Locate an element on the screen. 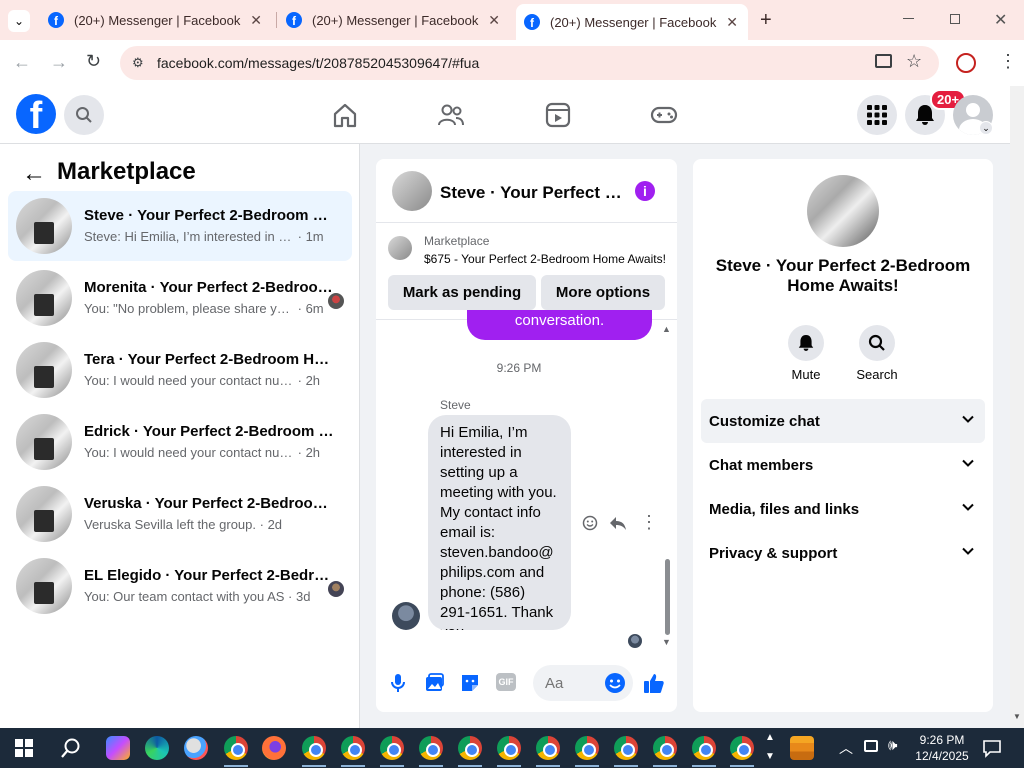  browser-tab-3-active: f (20+) Messenger | Facebook ✕ is located at coordinates (632, 22).